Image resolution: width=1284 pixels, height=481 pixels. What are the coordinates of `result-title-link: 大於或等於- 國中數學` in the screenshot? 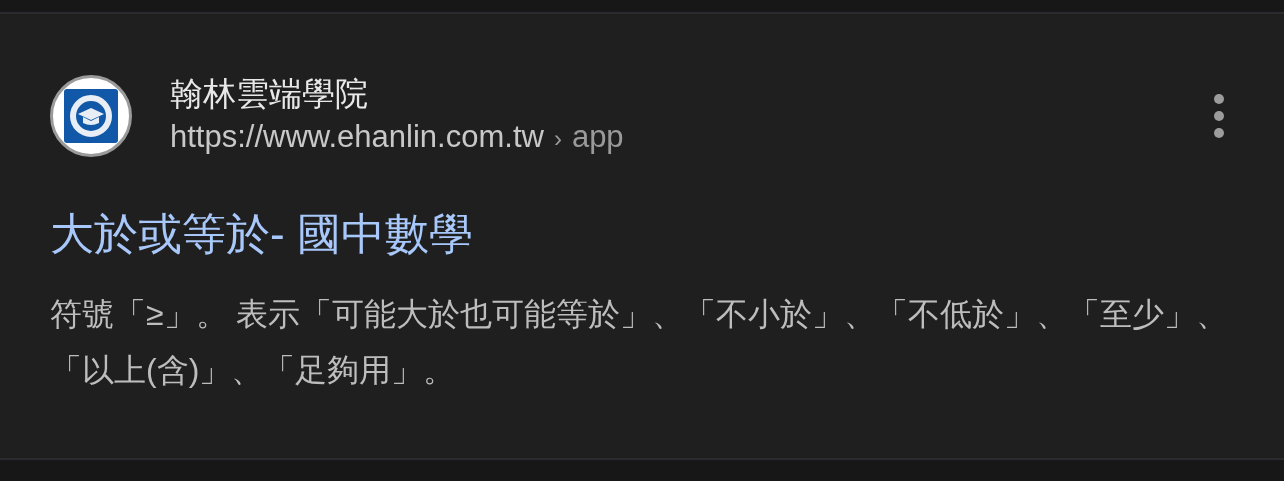 It's located at (261, 233).